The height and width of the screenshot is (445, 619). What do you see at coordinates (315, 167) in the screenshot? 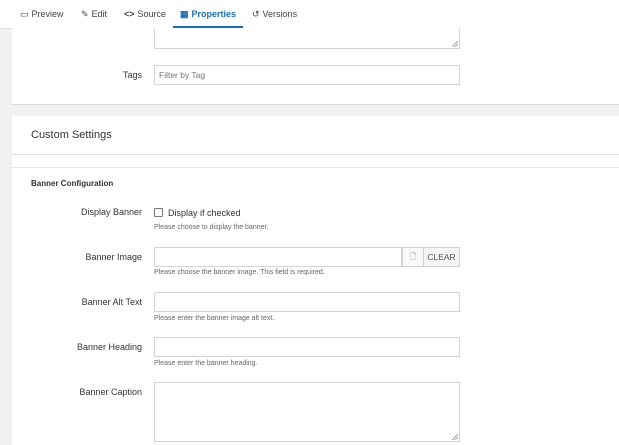
I see `divider` at bounding box center [315, 167].